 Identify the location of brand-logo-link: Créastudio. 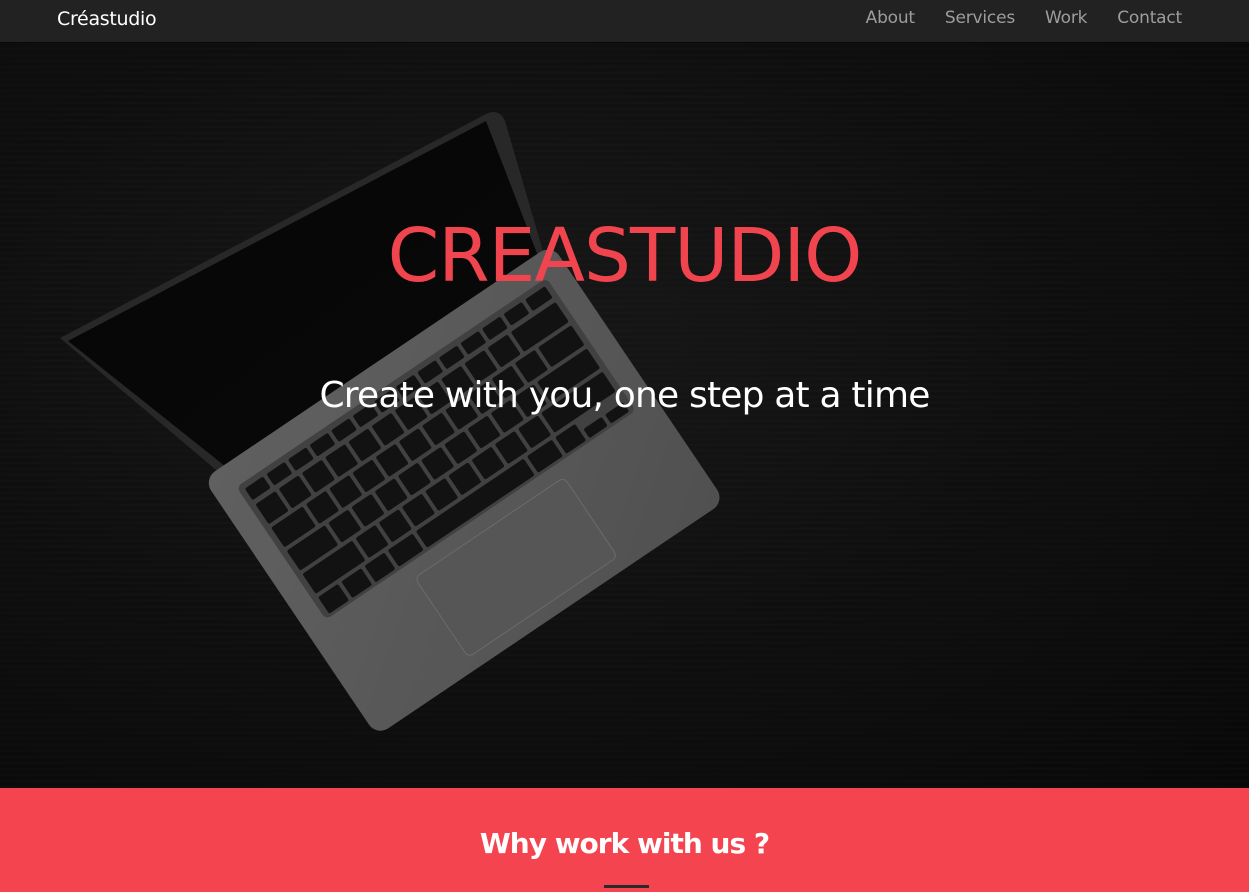
(107, 19).